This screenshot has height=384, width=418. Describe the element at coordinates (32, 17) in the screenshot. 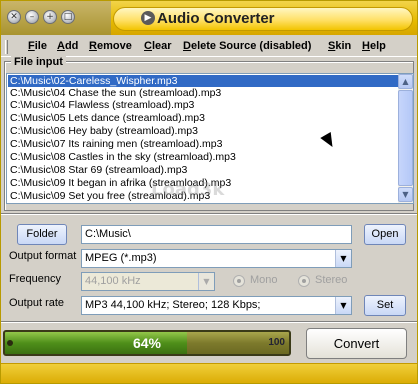

I see `minimize-icon: –` at that location.